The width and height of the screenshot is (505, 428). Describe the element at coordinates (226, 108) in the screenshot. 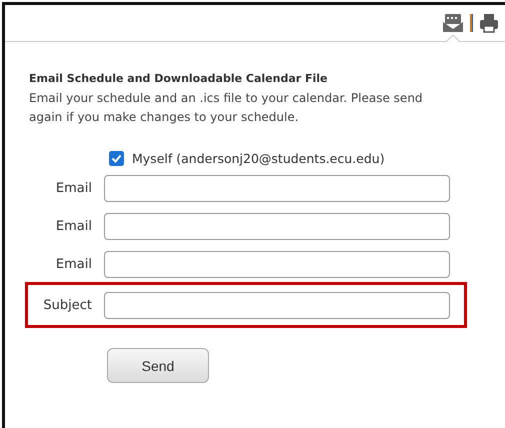

I see `description: Email your schedule and an .ics file to your calendar. Please send again if you make changes to your schedule.` at that location.